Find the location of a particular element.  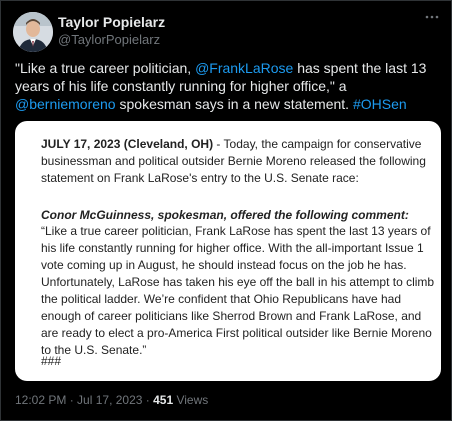

tweet-text-start: "Like a true career politician, is located at coordinates (105, 68).